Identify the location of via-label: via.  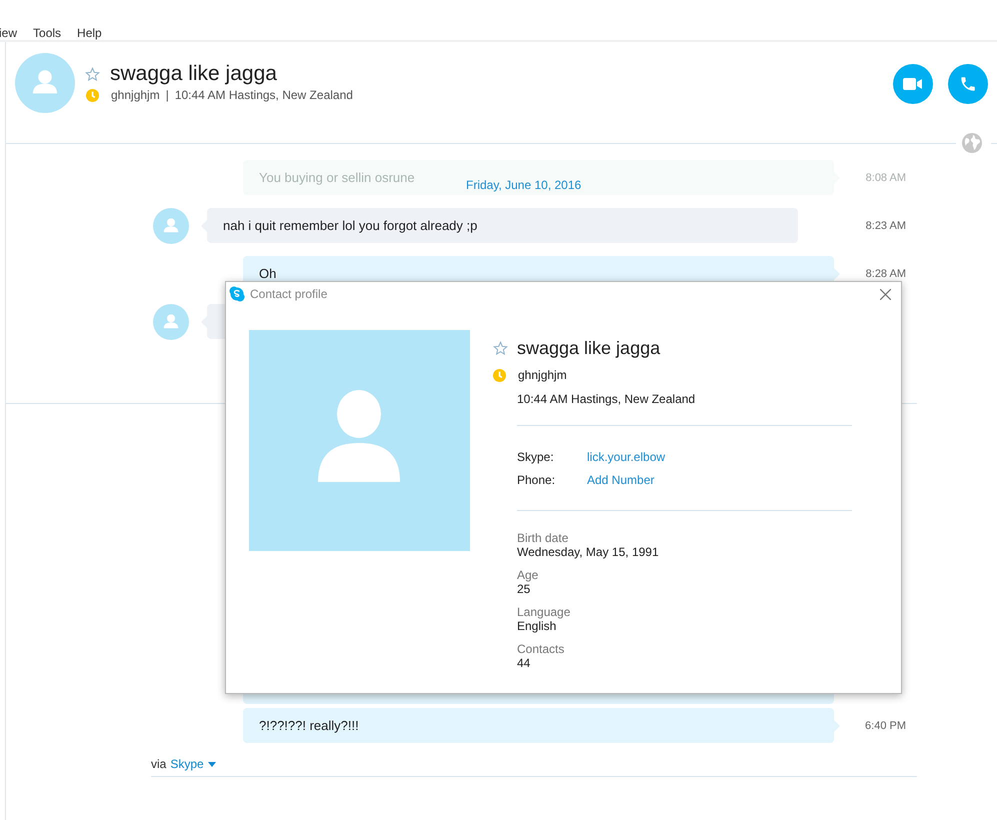
(158, 764).